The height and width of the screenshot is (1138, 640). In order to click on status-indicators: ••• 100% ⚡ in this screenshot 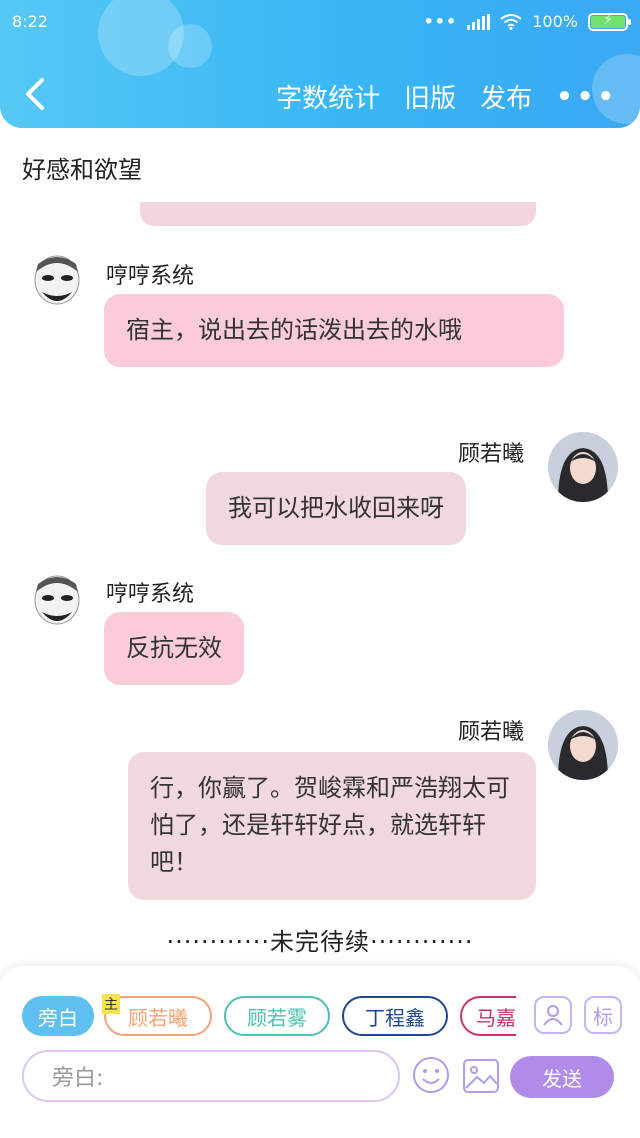, I will do `click(527, 21)`.